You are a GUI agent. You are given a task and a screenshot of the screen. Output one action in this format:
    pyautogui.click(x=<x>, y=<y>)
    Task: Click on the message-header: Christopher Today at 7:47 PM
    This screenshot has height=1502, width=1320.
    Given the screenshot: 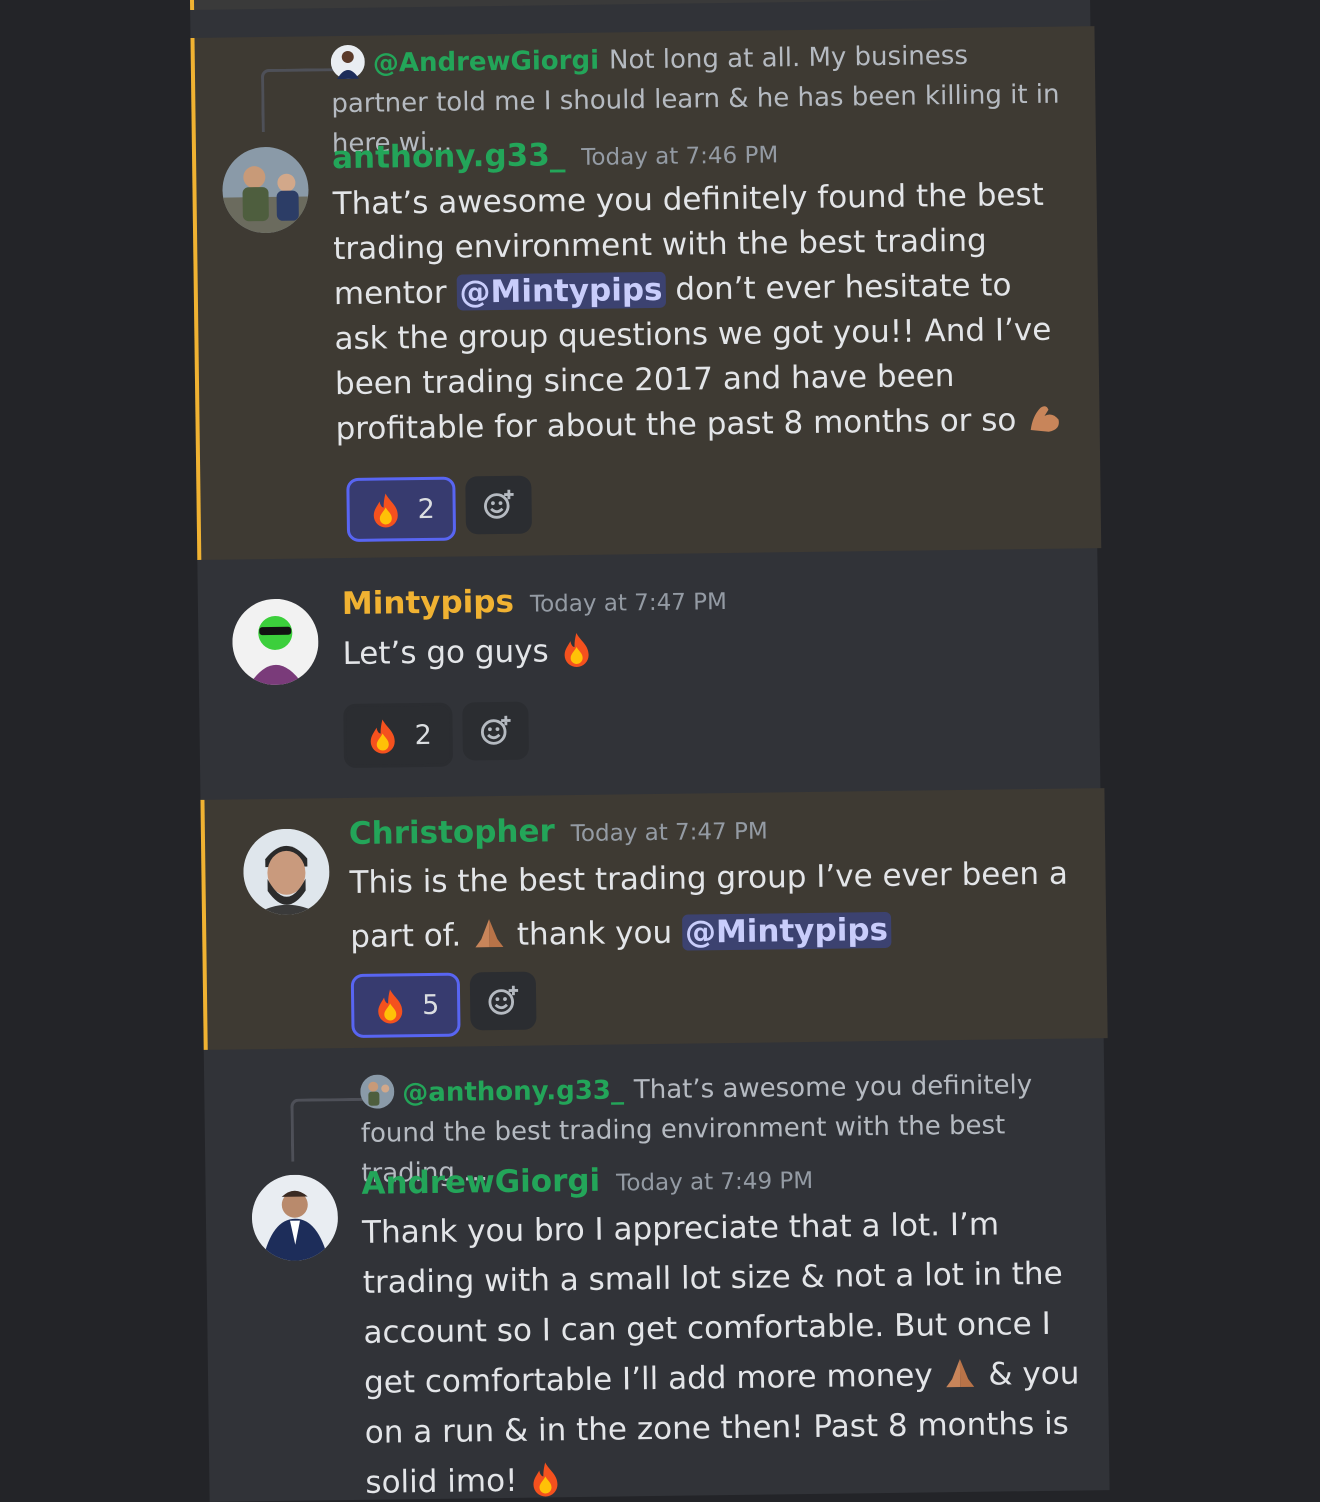 What is the action you would take?
    pyautogui.click(x=558, y=831)
    